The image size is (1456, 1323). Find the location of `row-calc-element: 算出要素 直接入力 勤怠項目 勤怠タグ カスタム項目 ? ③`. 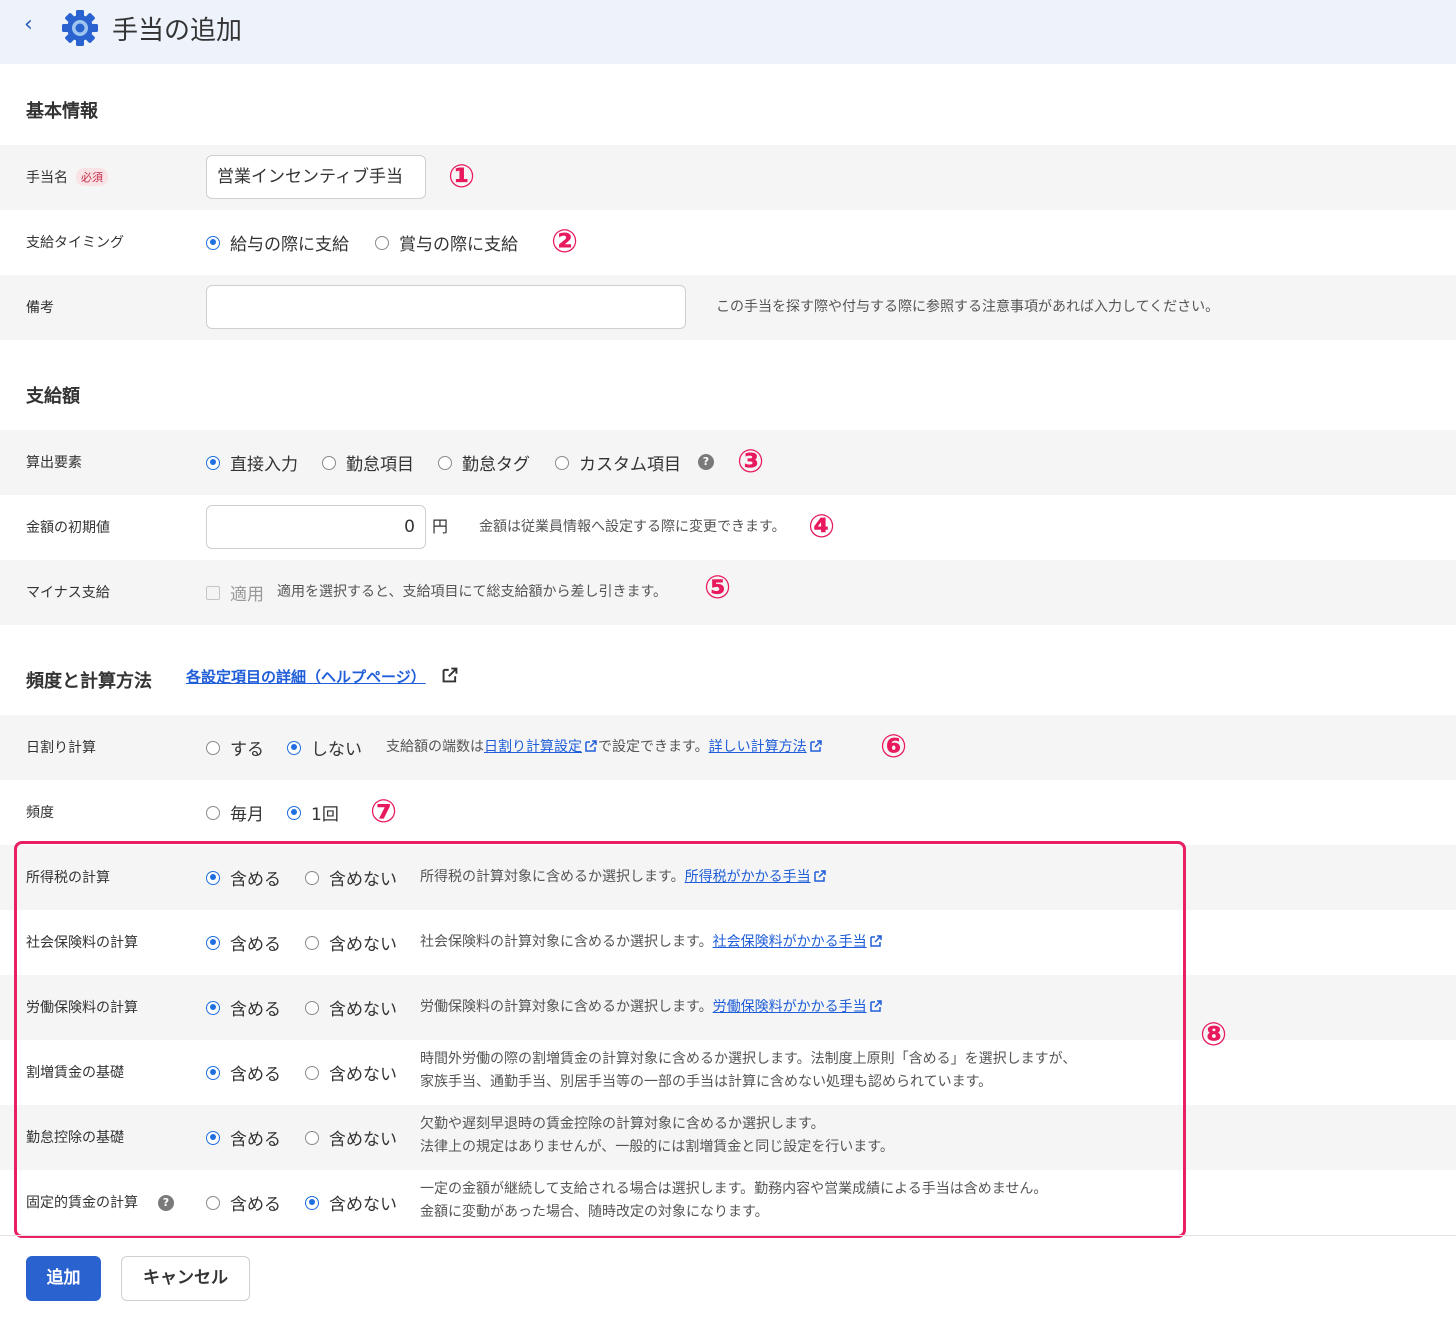

row-calc-element: 算出要素 直接入力 勤怠項目 勤怠タグ カスタム項目 ? ③ is located at coordinates (728, 462).